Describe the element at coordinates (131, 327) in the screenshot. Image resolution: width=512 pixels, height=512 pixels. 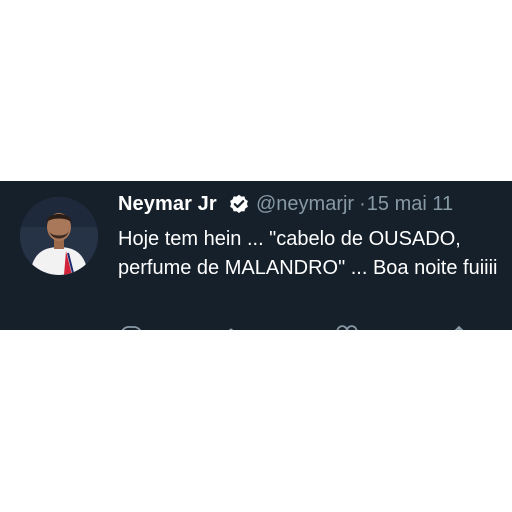
I see `reply-icon` at that location.